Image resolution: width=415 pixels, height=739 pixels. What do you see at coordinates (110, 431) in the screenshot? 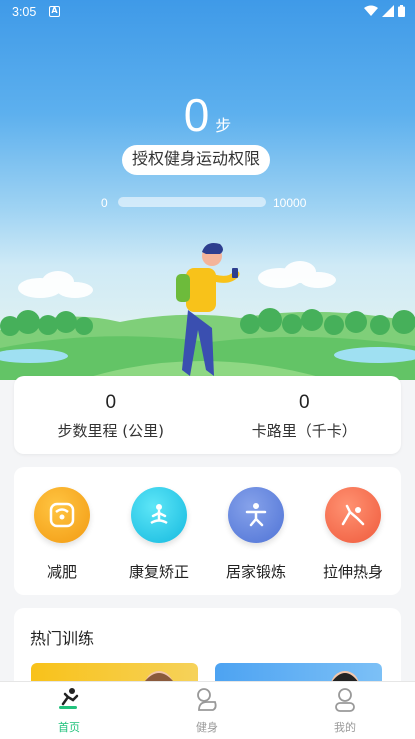
I see `stat-distance-label: 步数里程 (公里)` at bounding box center [110, 431].